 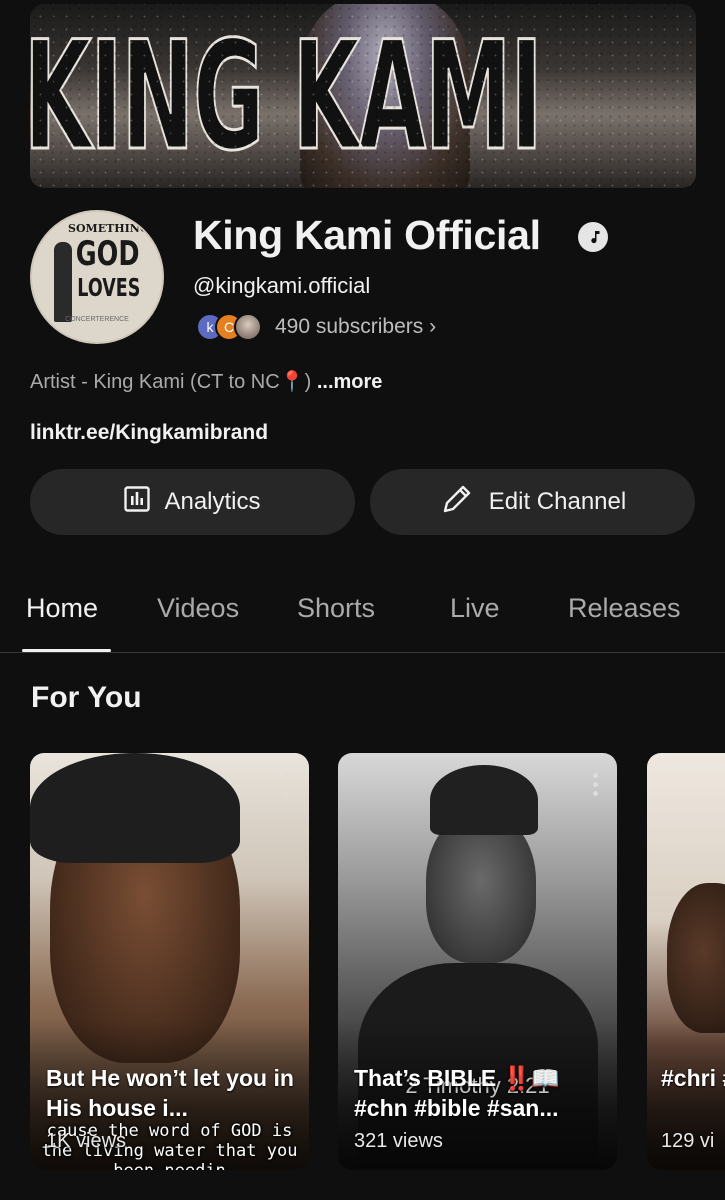 What do you see at coordinates (97, 319) in the screenshot?
I see `avatar-text-4: CONCERTERENCE` at bounding box center [97, 319].